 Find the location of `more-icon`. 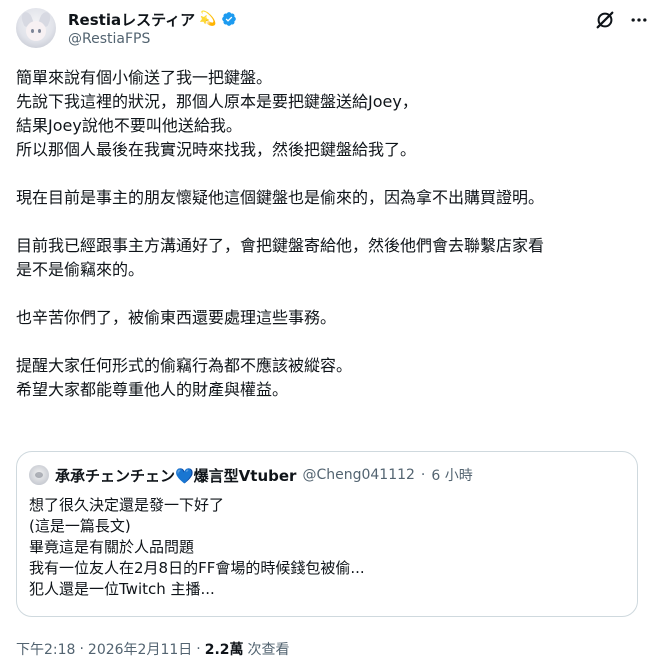

more-icon is located at coordinates (639, 20).